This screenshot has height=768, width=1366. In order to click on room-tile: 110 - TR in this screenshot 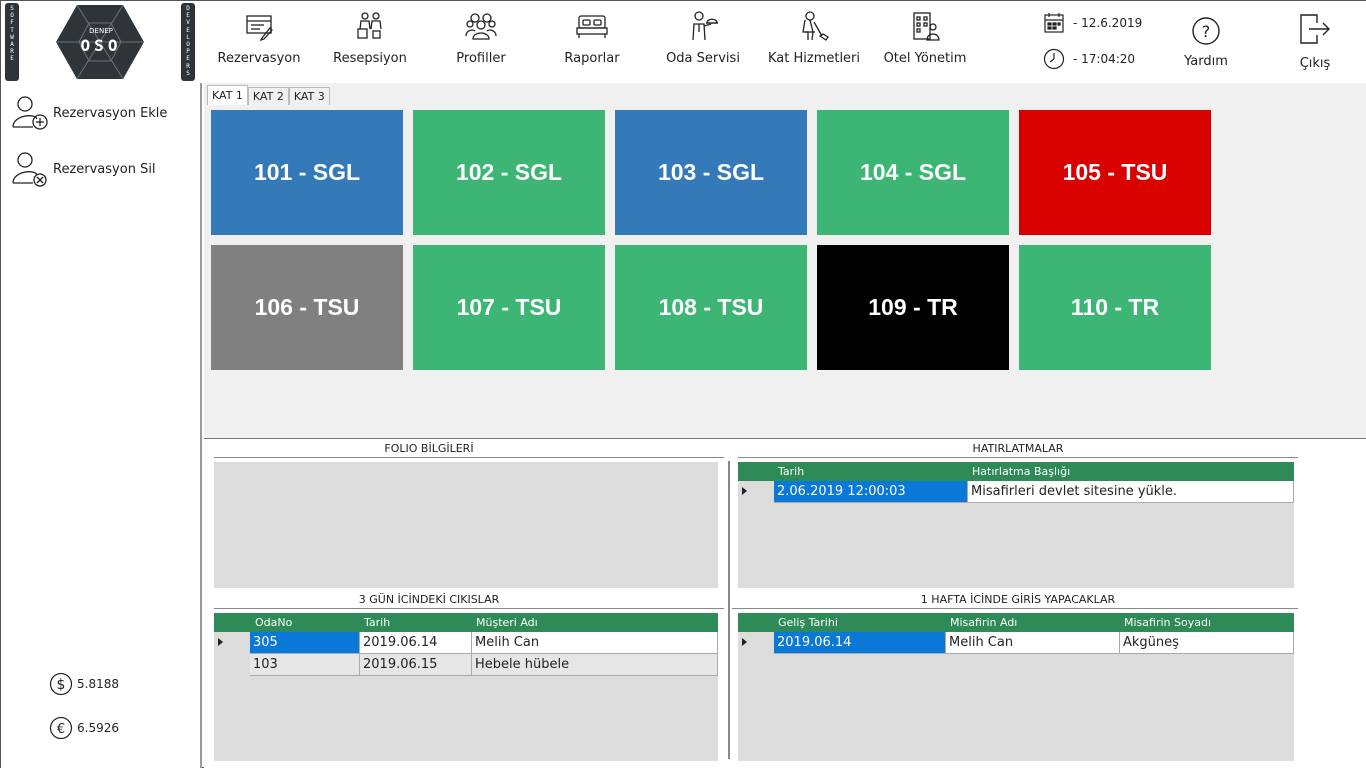, I will do `click(1115, 307)`.